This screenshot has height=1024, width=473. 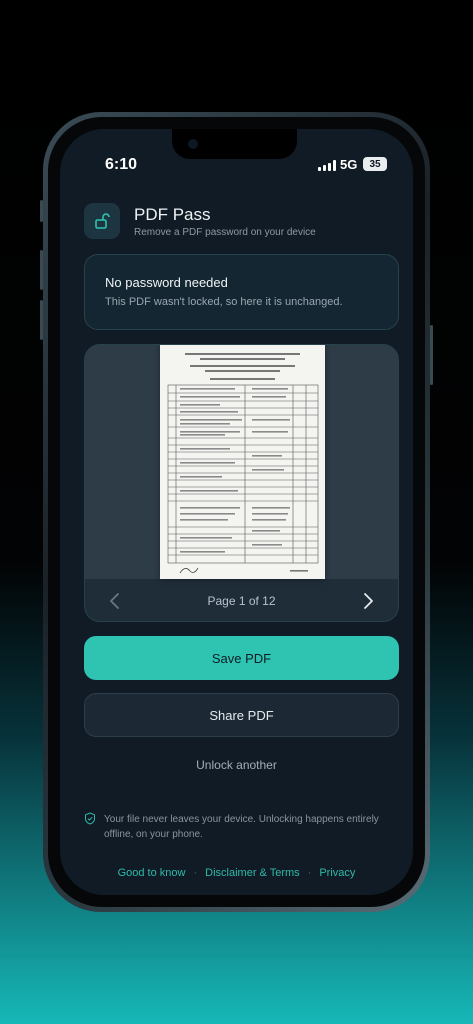 I want to click on chevron-right-icon, so click(x=368, y=601).